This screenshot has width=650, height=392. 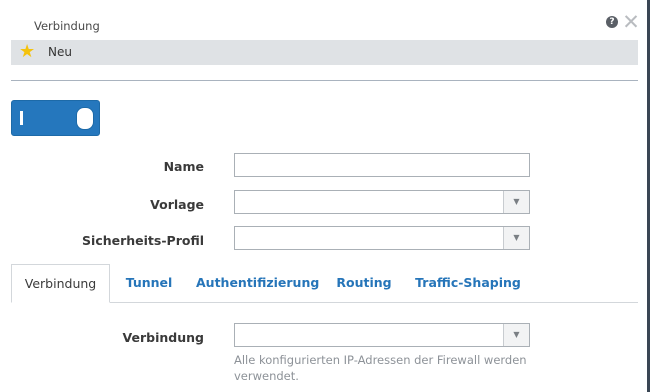 What do you see at coordinates (163, 337) in the screenshot?
I see `connection-label: Verbindung` at bounding box center [163, 337].